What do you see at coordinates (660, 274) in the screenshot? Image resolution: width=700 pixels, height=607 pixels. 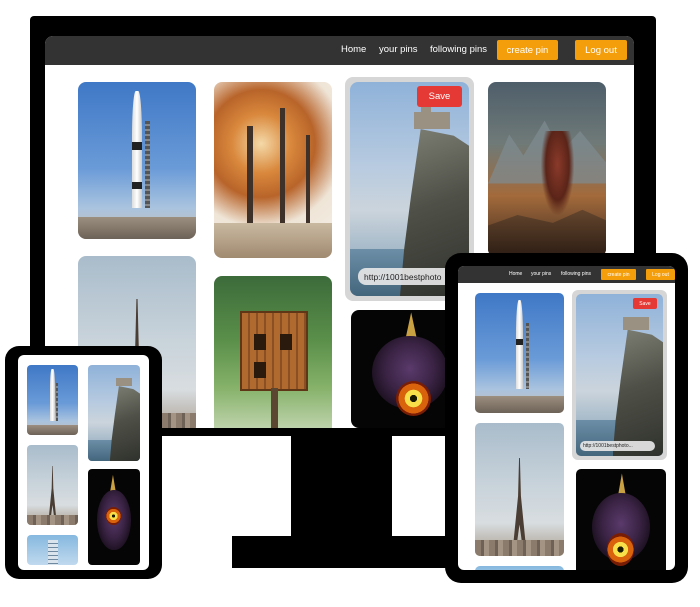 I see `tablet-log-out-button: Log out` at bounding box center [660, 274].